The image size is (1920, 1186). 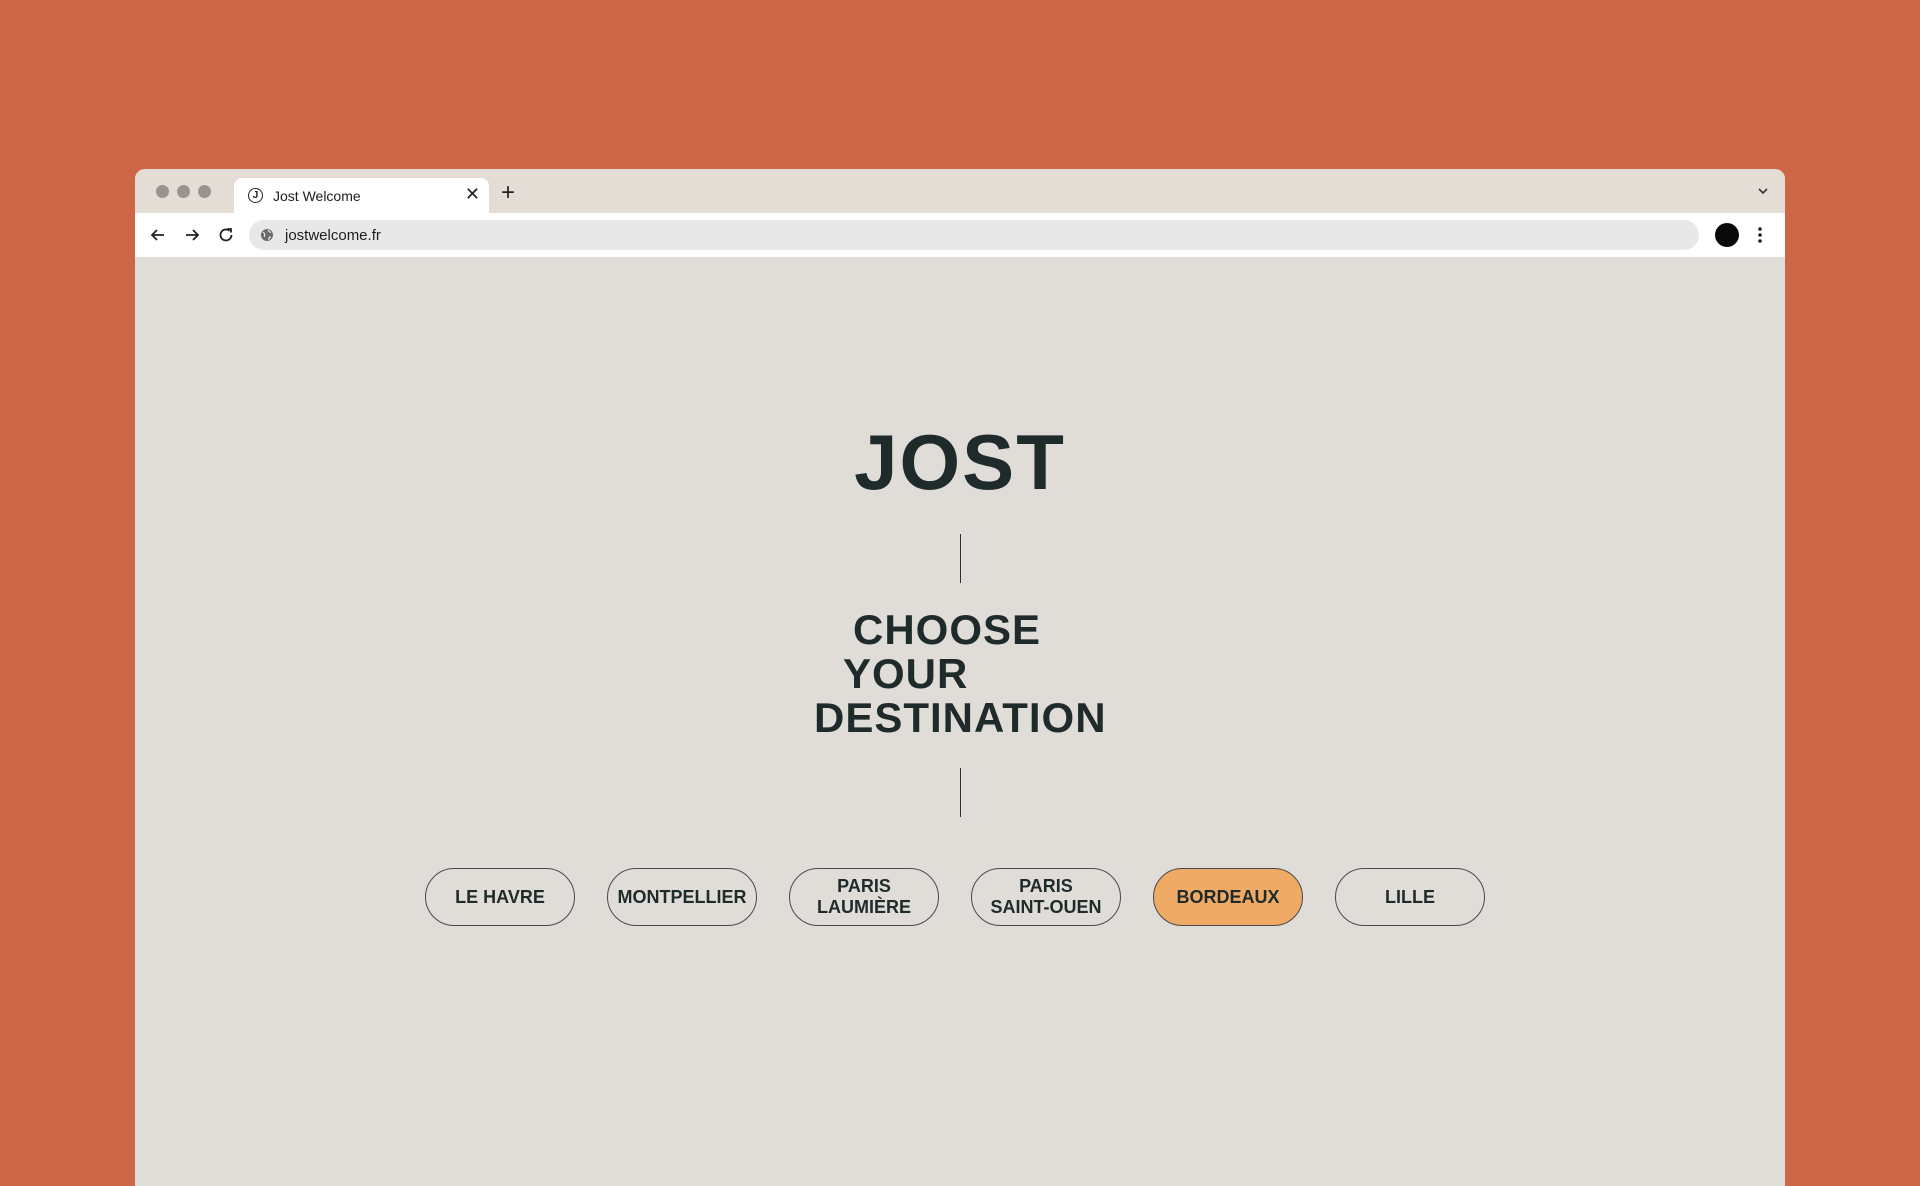 What do you see at coordinates (158, 235) in the screenshot?
I see `back-arrow-icon` at bounding box center [158, 235].